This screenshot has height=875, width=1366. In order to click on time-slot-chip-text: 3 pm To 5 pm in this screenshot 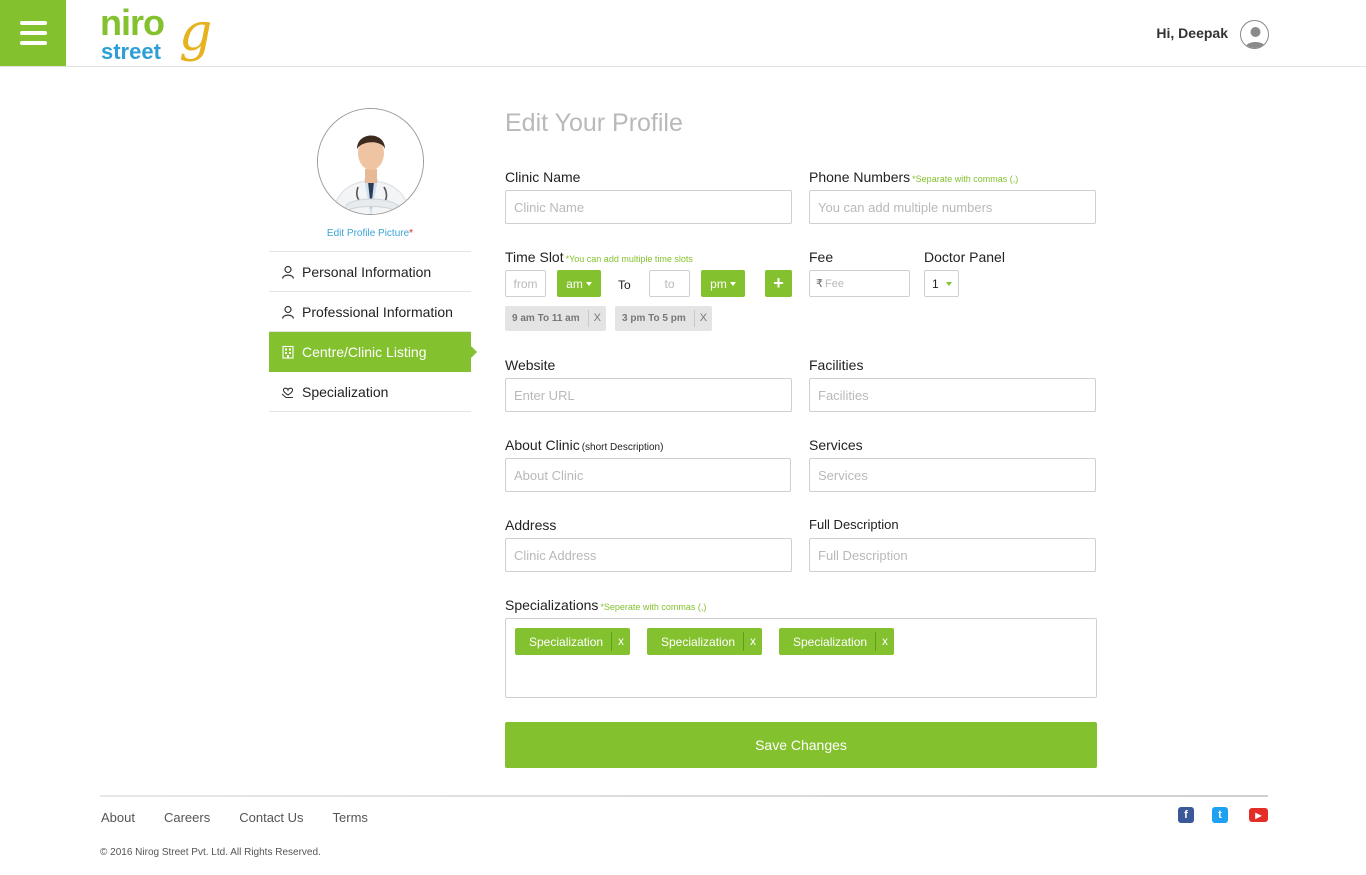, I will do `click(654, 318)`.